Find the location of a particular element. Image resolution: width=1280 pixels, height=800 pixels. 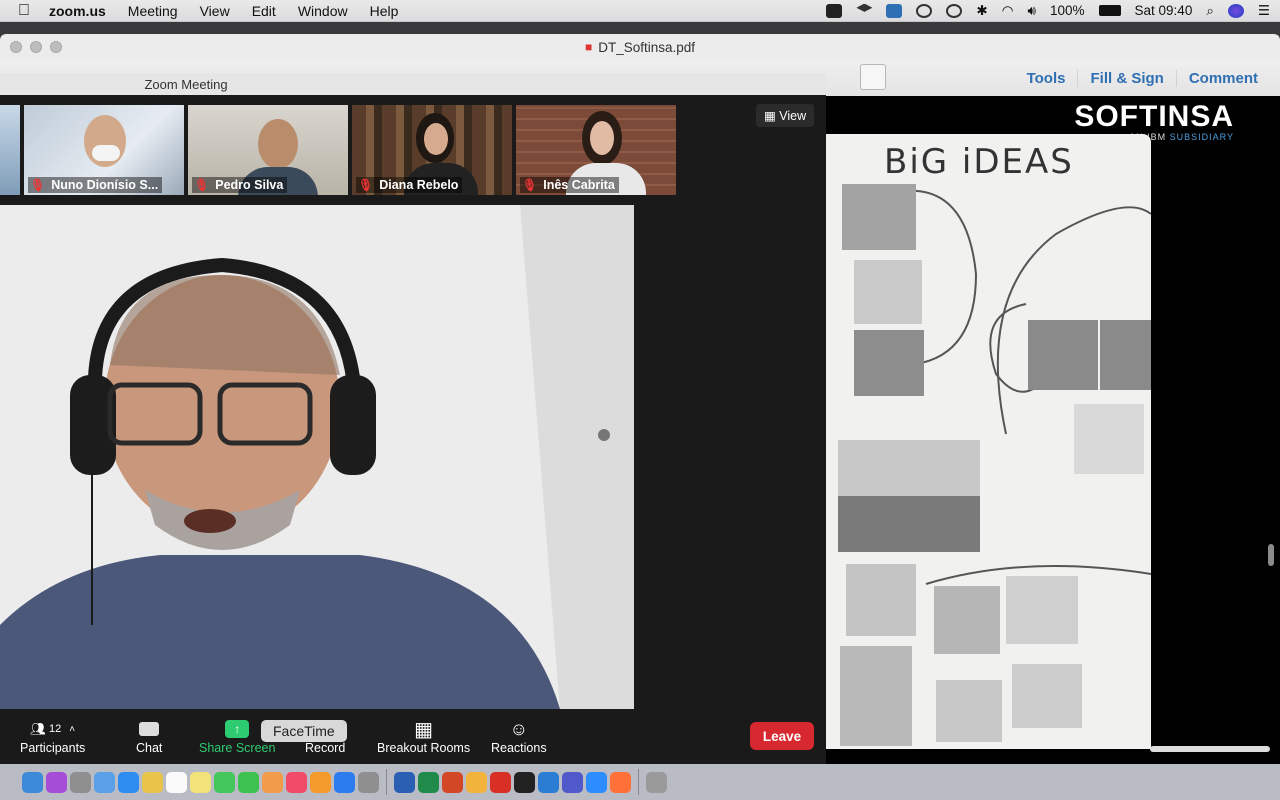

photos-icon is located at coordinates (272, 782).